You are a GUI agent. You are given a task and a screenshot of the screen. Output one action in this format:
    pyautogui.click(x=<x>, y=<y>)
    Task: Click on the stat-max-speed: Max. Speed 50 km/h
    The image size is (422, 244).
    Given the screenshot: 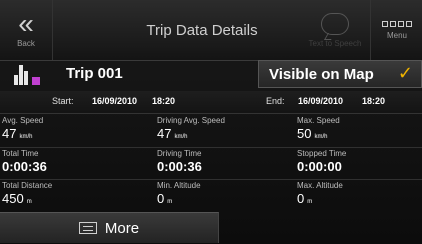 What is the action you would take?
    pyautogui.click(x=359, y=128)
    